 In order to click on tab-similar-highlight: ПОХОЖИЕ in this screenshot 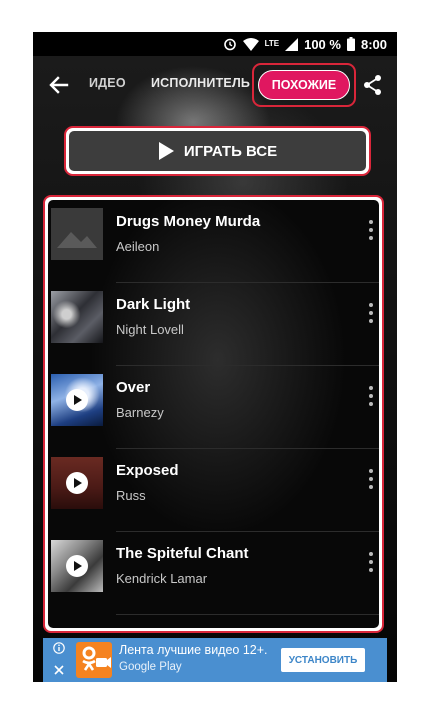, I will do `click(304, 85)`.